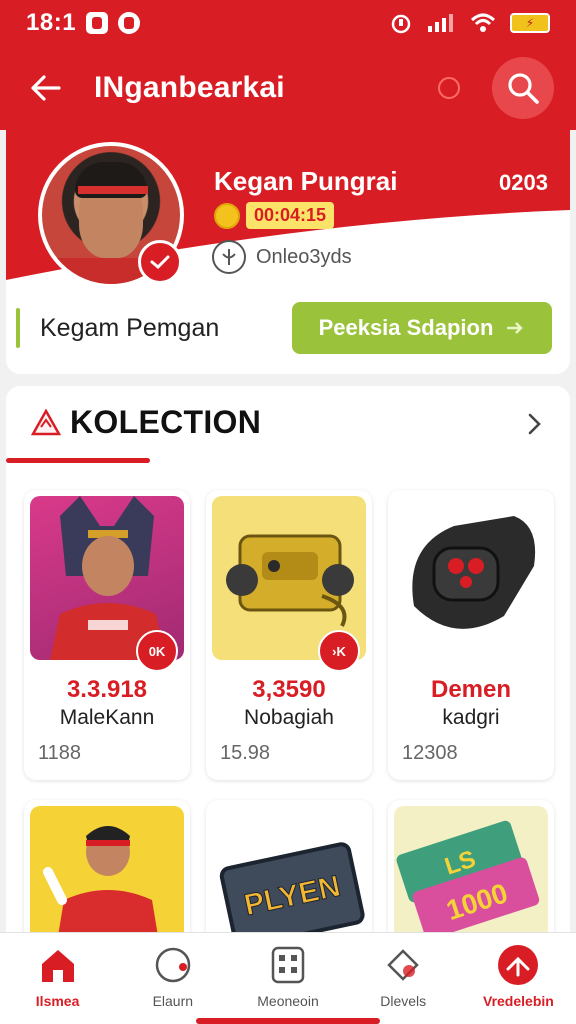 This screenshot has height=1024, width=576. What do you see at coordinates (403, 965) in the screenshot?
I see `tag-icon` at bounding box center [403, 965].